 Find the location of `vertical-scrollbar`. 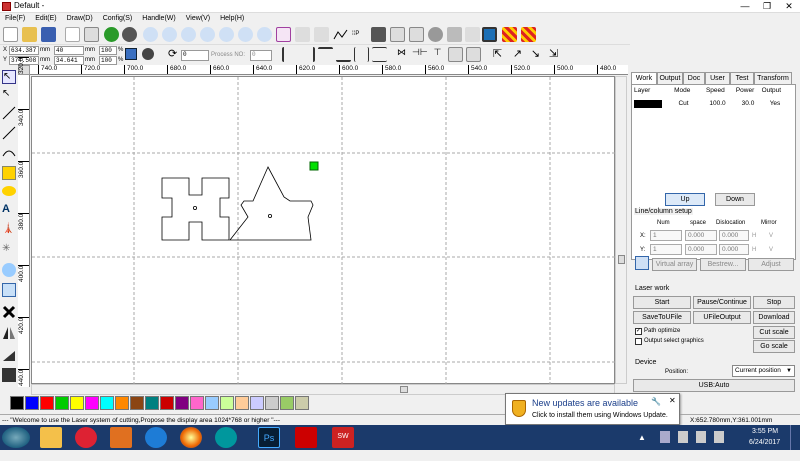

vertical-scrollbar is located at coordinates (621, 230).